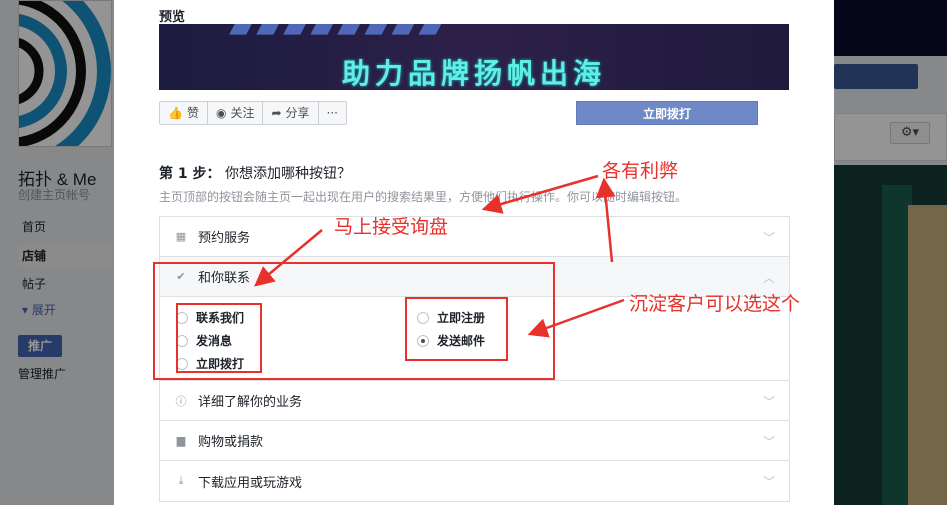  I want to click on thumbs-up-icon: 👍, so click(175, 113).